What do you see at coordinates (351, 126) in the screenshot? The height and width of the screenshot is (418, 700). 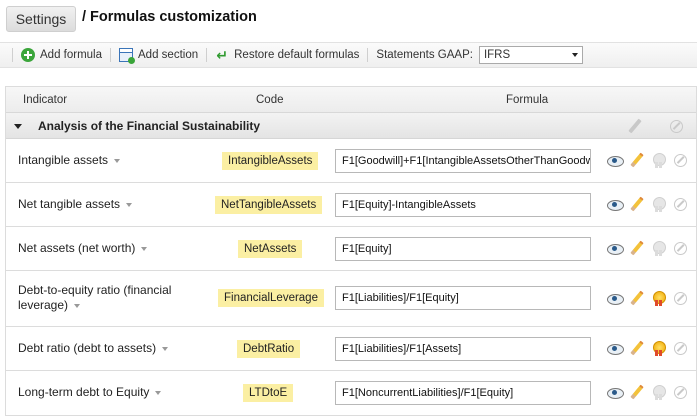 I see `section-row: Analysis of the Financial Sustainability` at bounding box center [351, 126].